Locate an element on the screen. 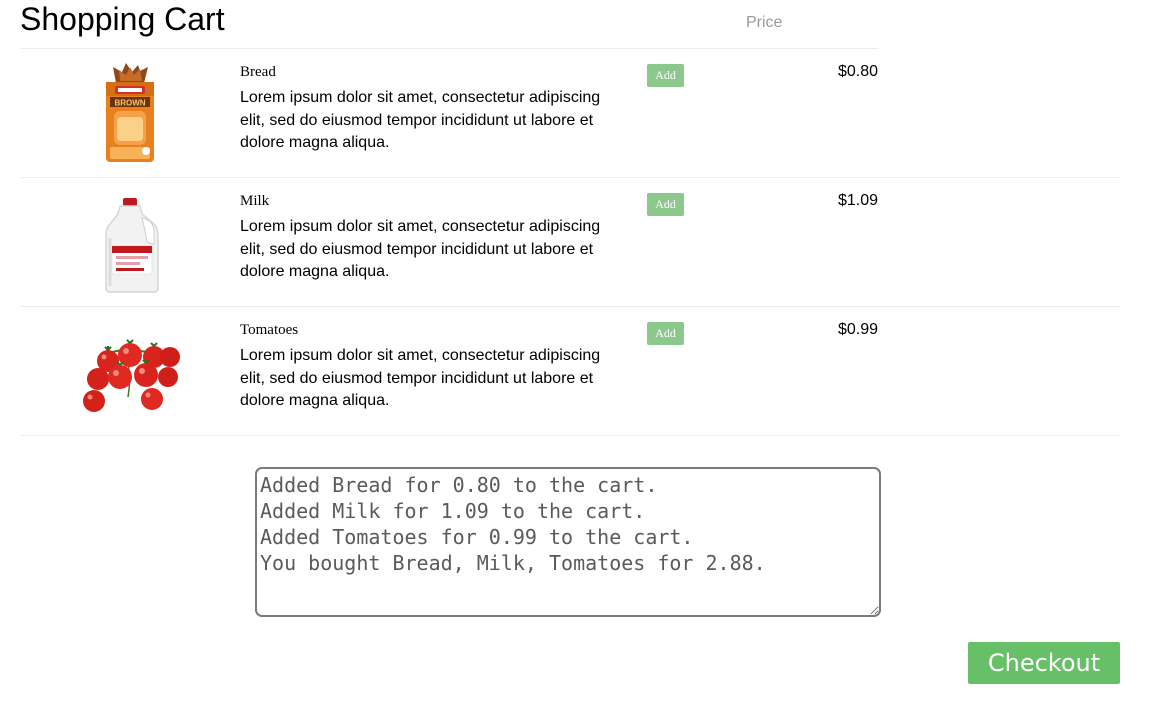  page-title: Shopping Cart is located at coordinates (122, 19).